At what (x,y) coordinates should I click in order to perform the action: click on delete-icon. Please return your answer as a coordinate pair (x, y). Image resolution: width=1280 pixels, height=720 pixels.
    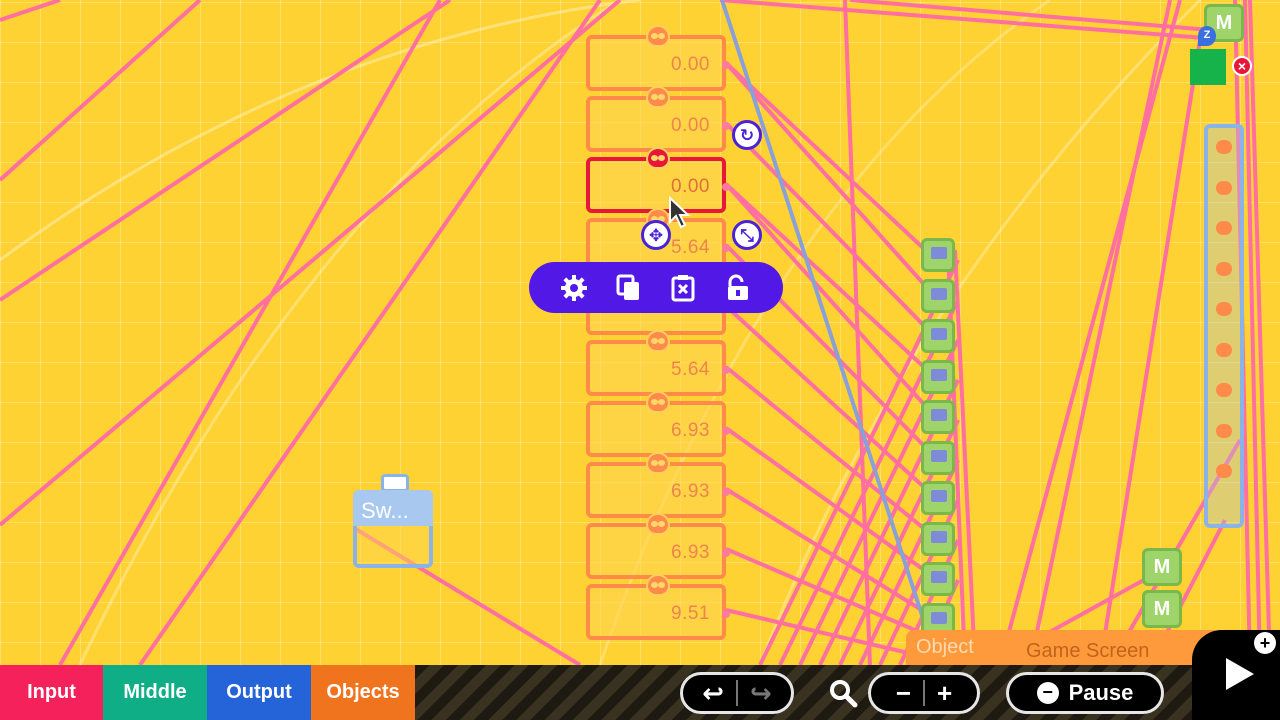
    Looking at the image, I should click on (683, 288).